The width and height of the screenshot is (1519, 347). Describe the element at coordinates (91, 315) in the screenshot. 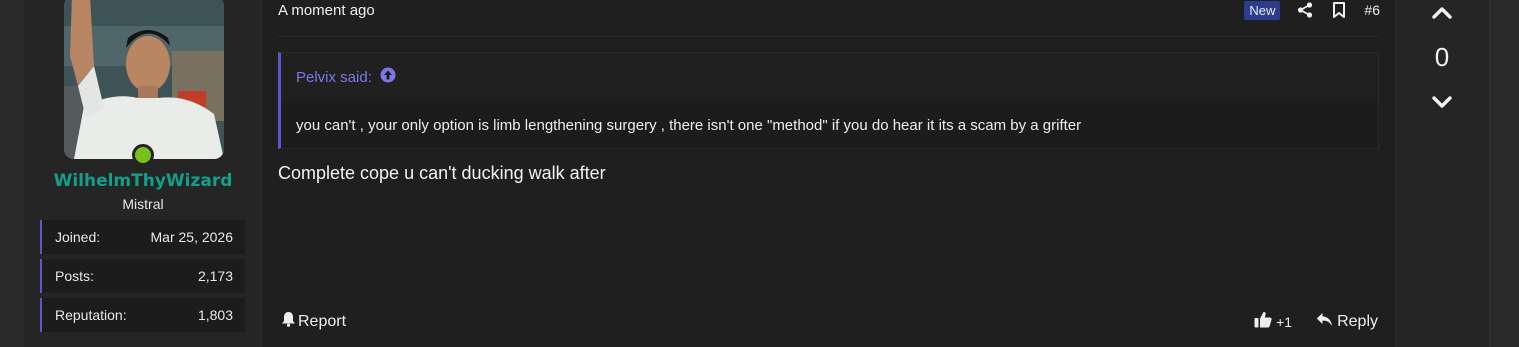

I see `stat-label: Reputation:` at that location.